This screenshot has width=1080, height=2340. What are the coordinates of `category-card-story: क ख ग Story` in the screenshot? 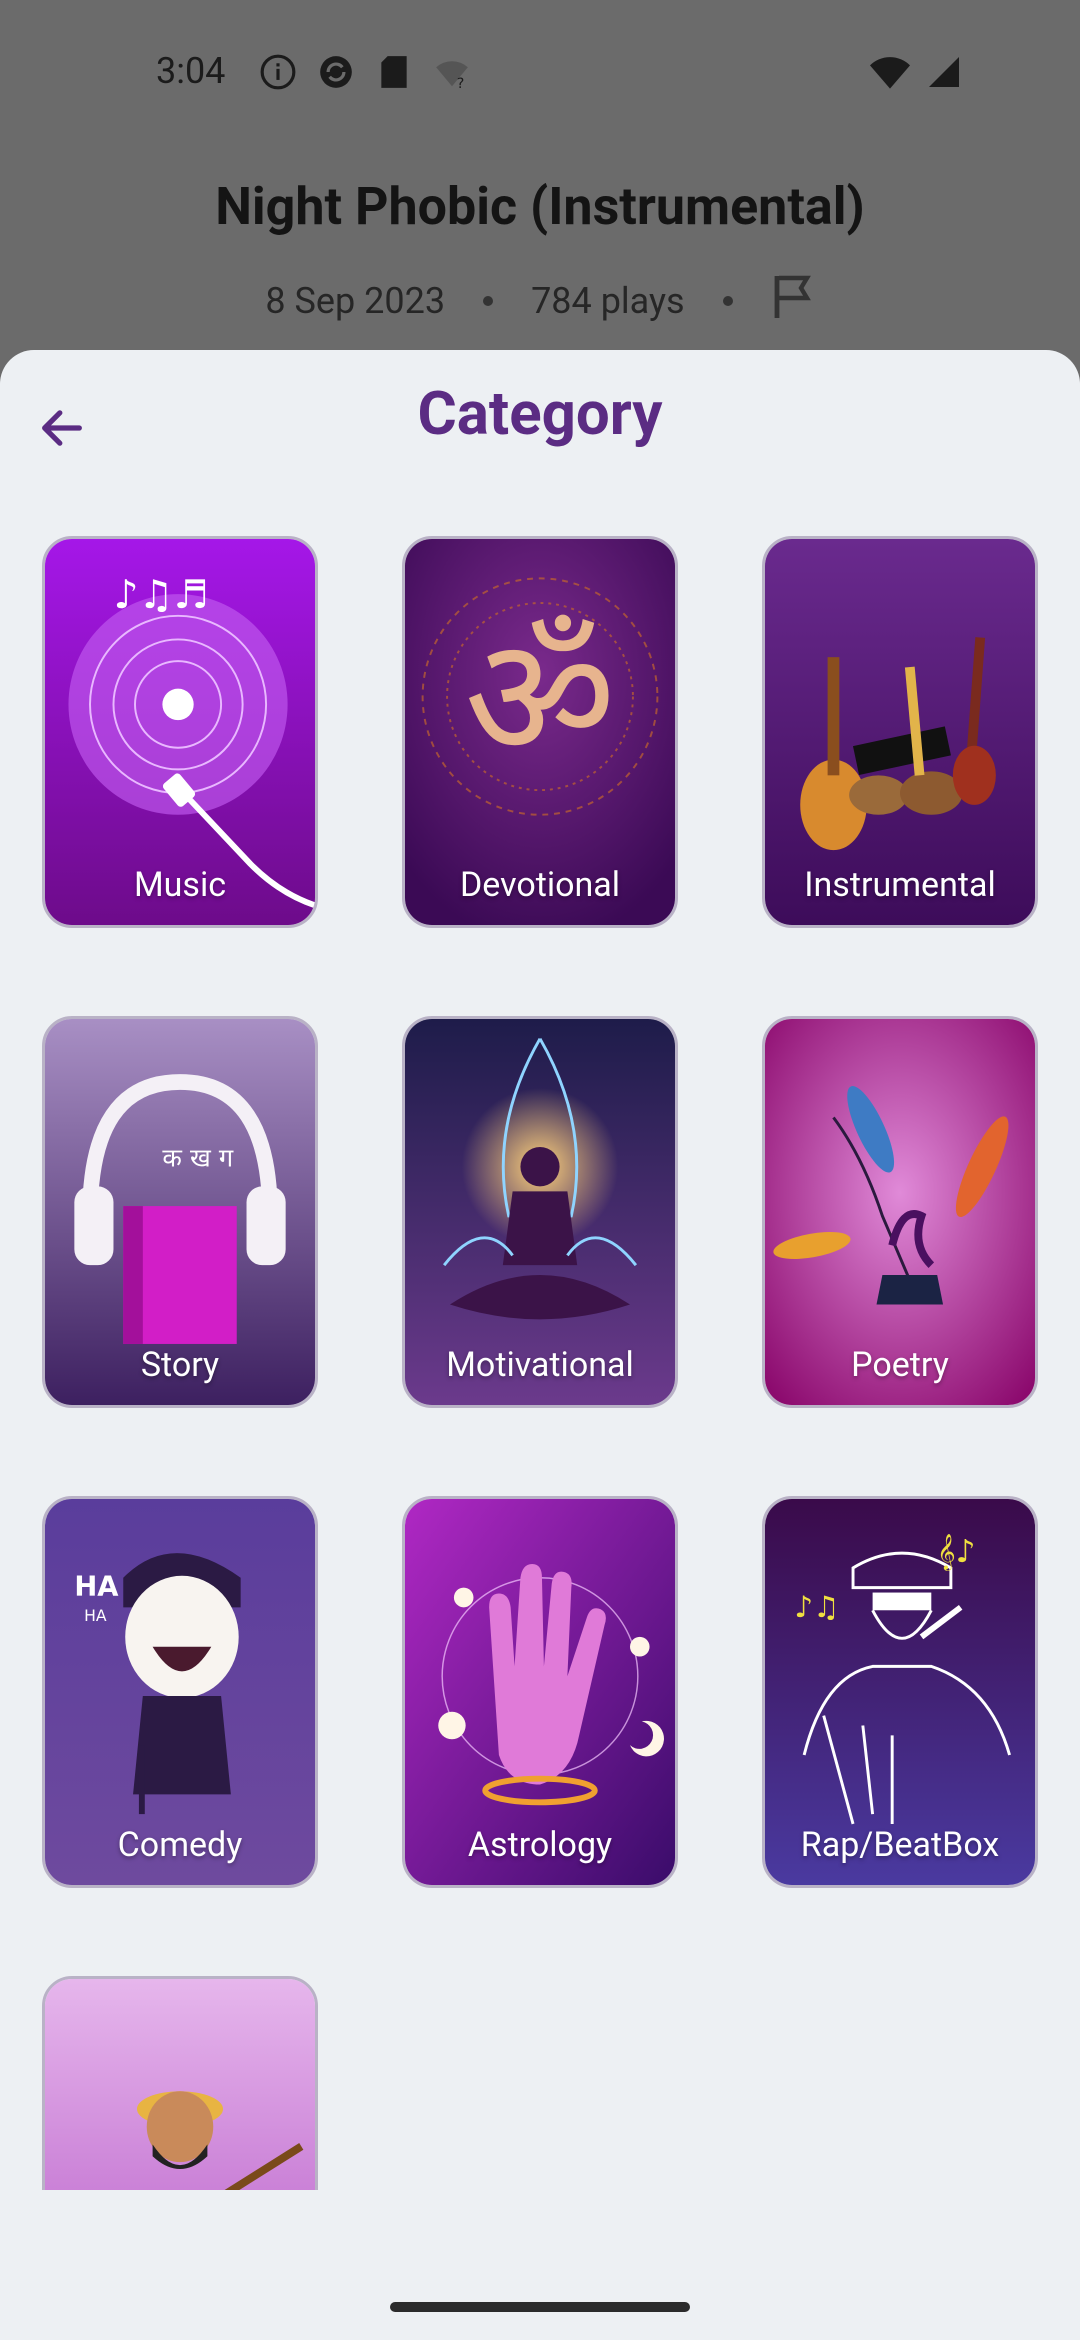 It's located at (180, 1212).